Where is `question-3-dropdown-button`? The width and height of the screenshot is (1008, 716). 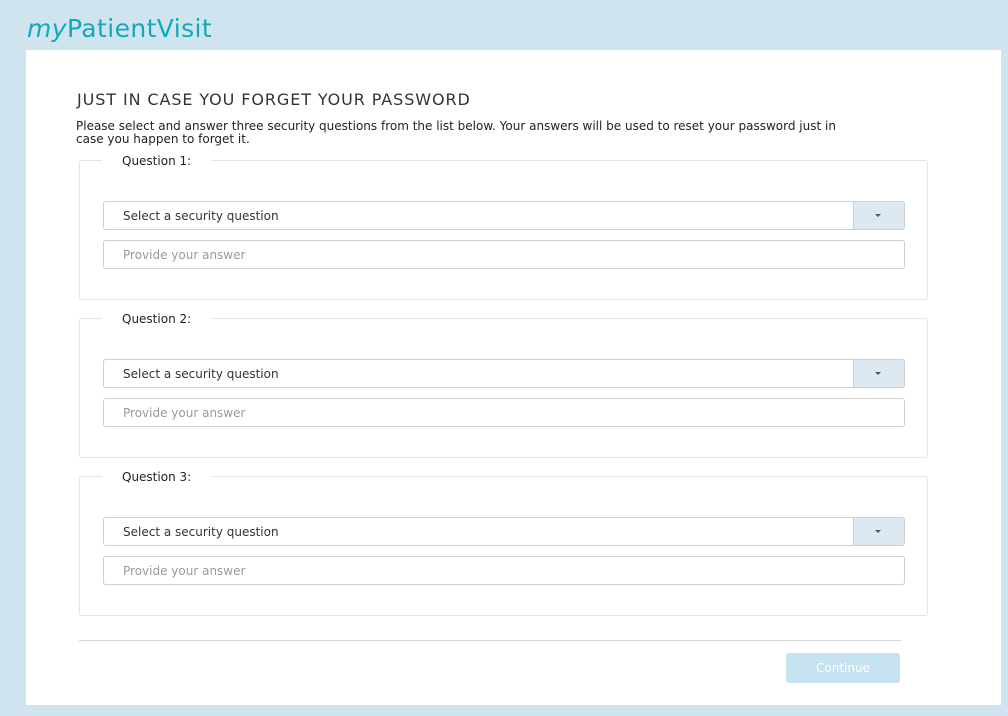 question-3-dropdown-button is located at coordinates (878, 531).